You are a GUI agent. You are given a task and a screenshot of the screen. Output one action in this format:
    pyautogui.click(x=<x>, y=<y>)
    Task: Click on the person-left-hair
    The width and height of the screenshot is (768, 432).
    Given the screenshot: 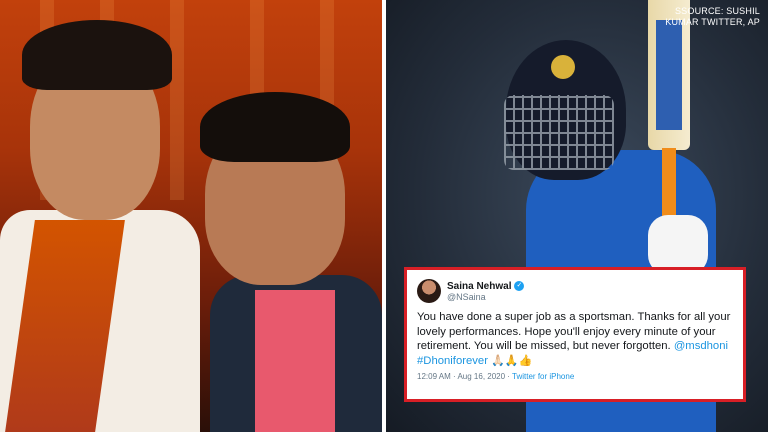 What is the action you would take?
    pyautogui.click(x=97, y=55)
    